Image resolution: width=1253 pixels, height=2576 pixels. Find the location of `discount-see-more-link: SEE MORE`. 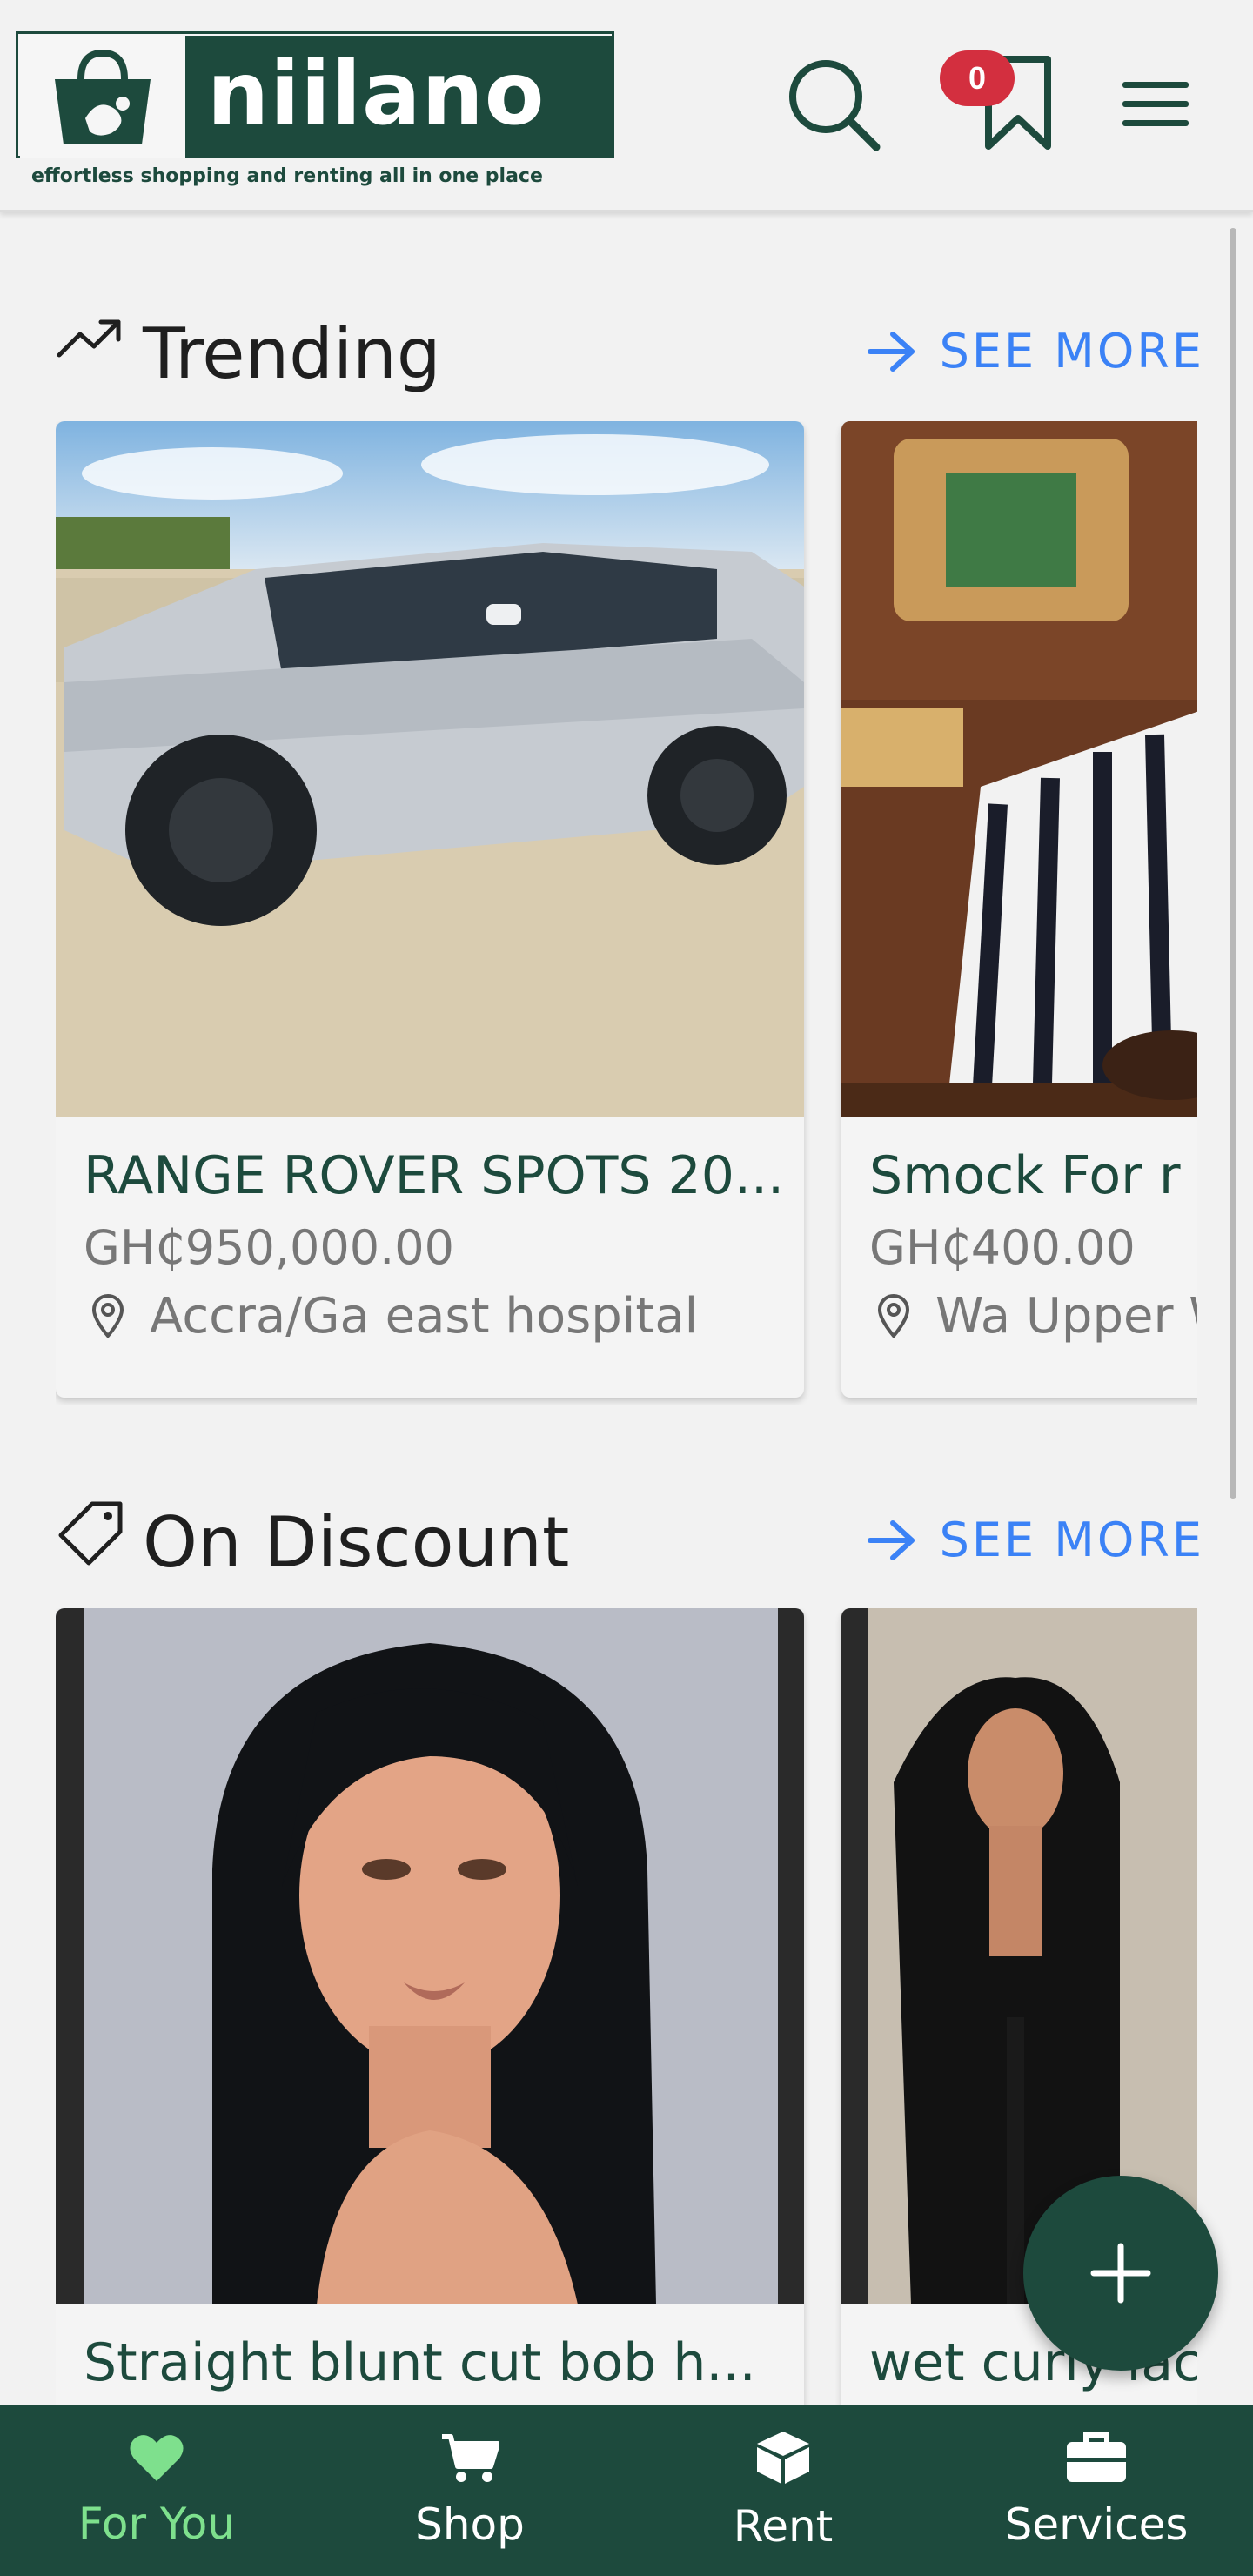

discount-see-more-link: SEE MORE is located at coordinates (1035, 1540).